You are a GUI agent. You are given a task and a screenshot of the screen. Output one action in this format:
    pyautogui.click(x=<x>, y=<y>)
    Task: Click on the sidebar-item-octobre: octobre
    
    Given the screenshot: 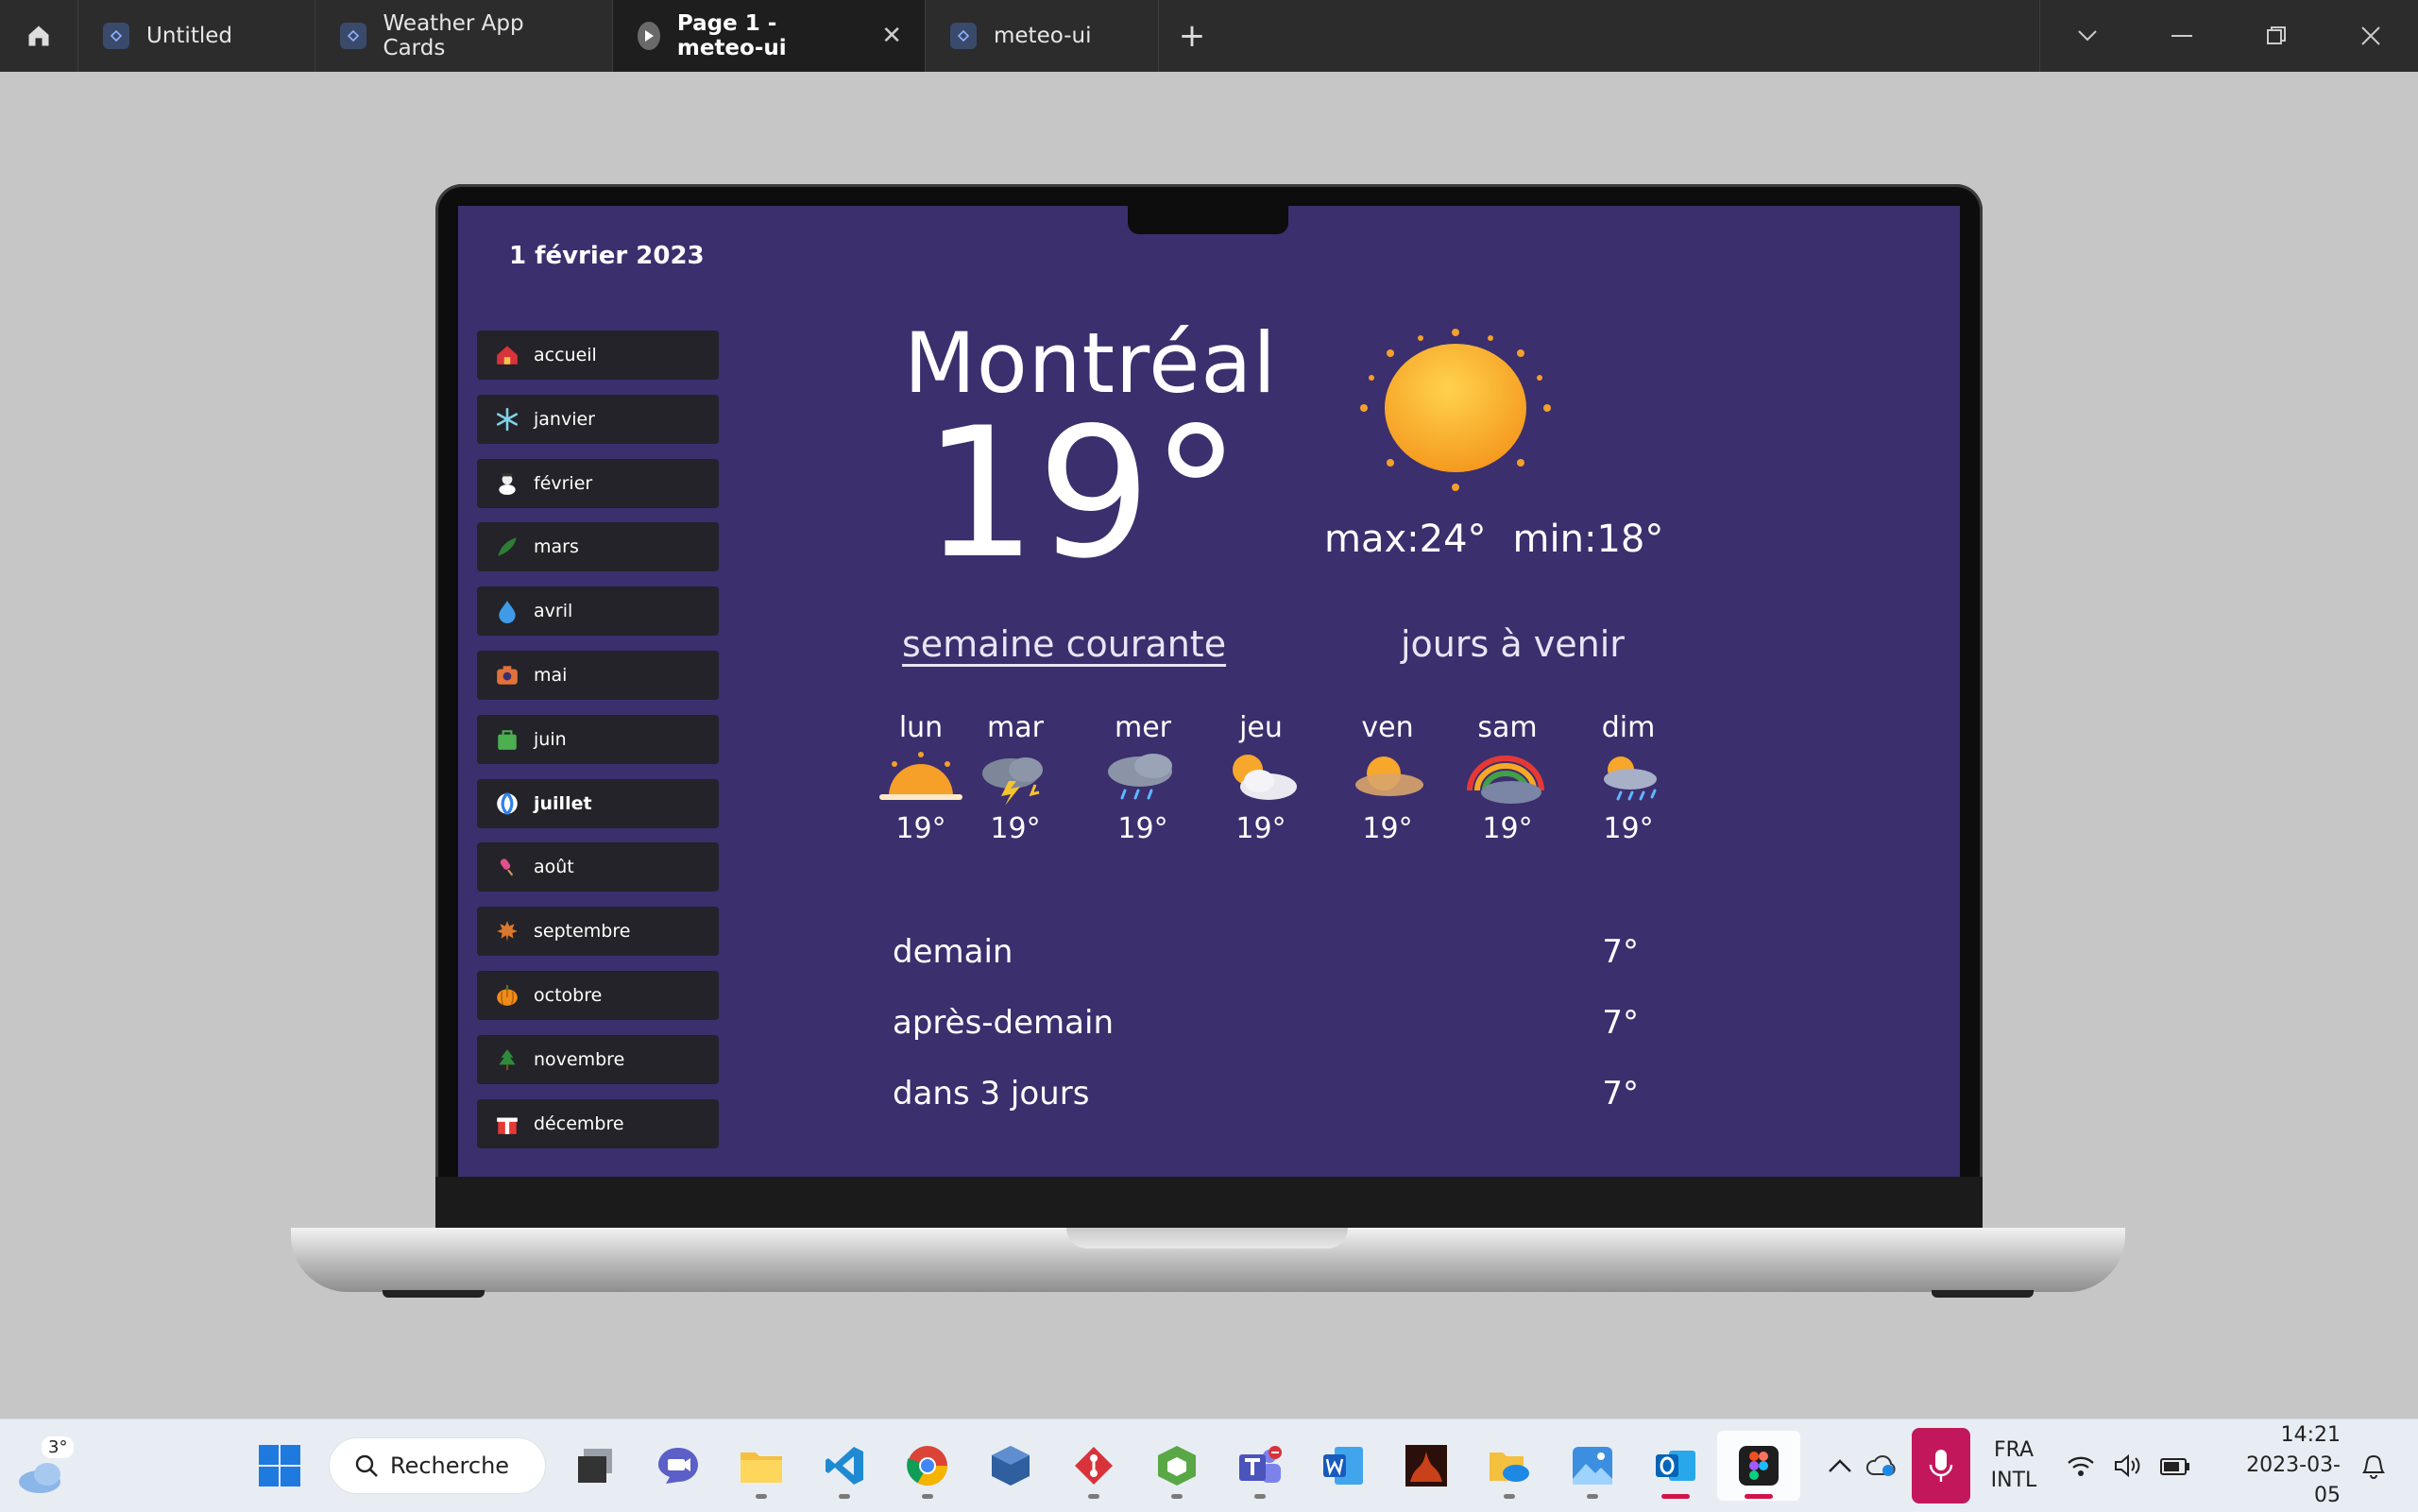 What is the action you would take?
    pyautogui.click(x=598, y=995)
    